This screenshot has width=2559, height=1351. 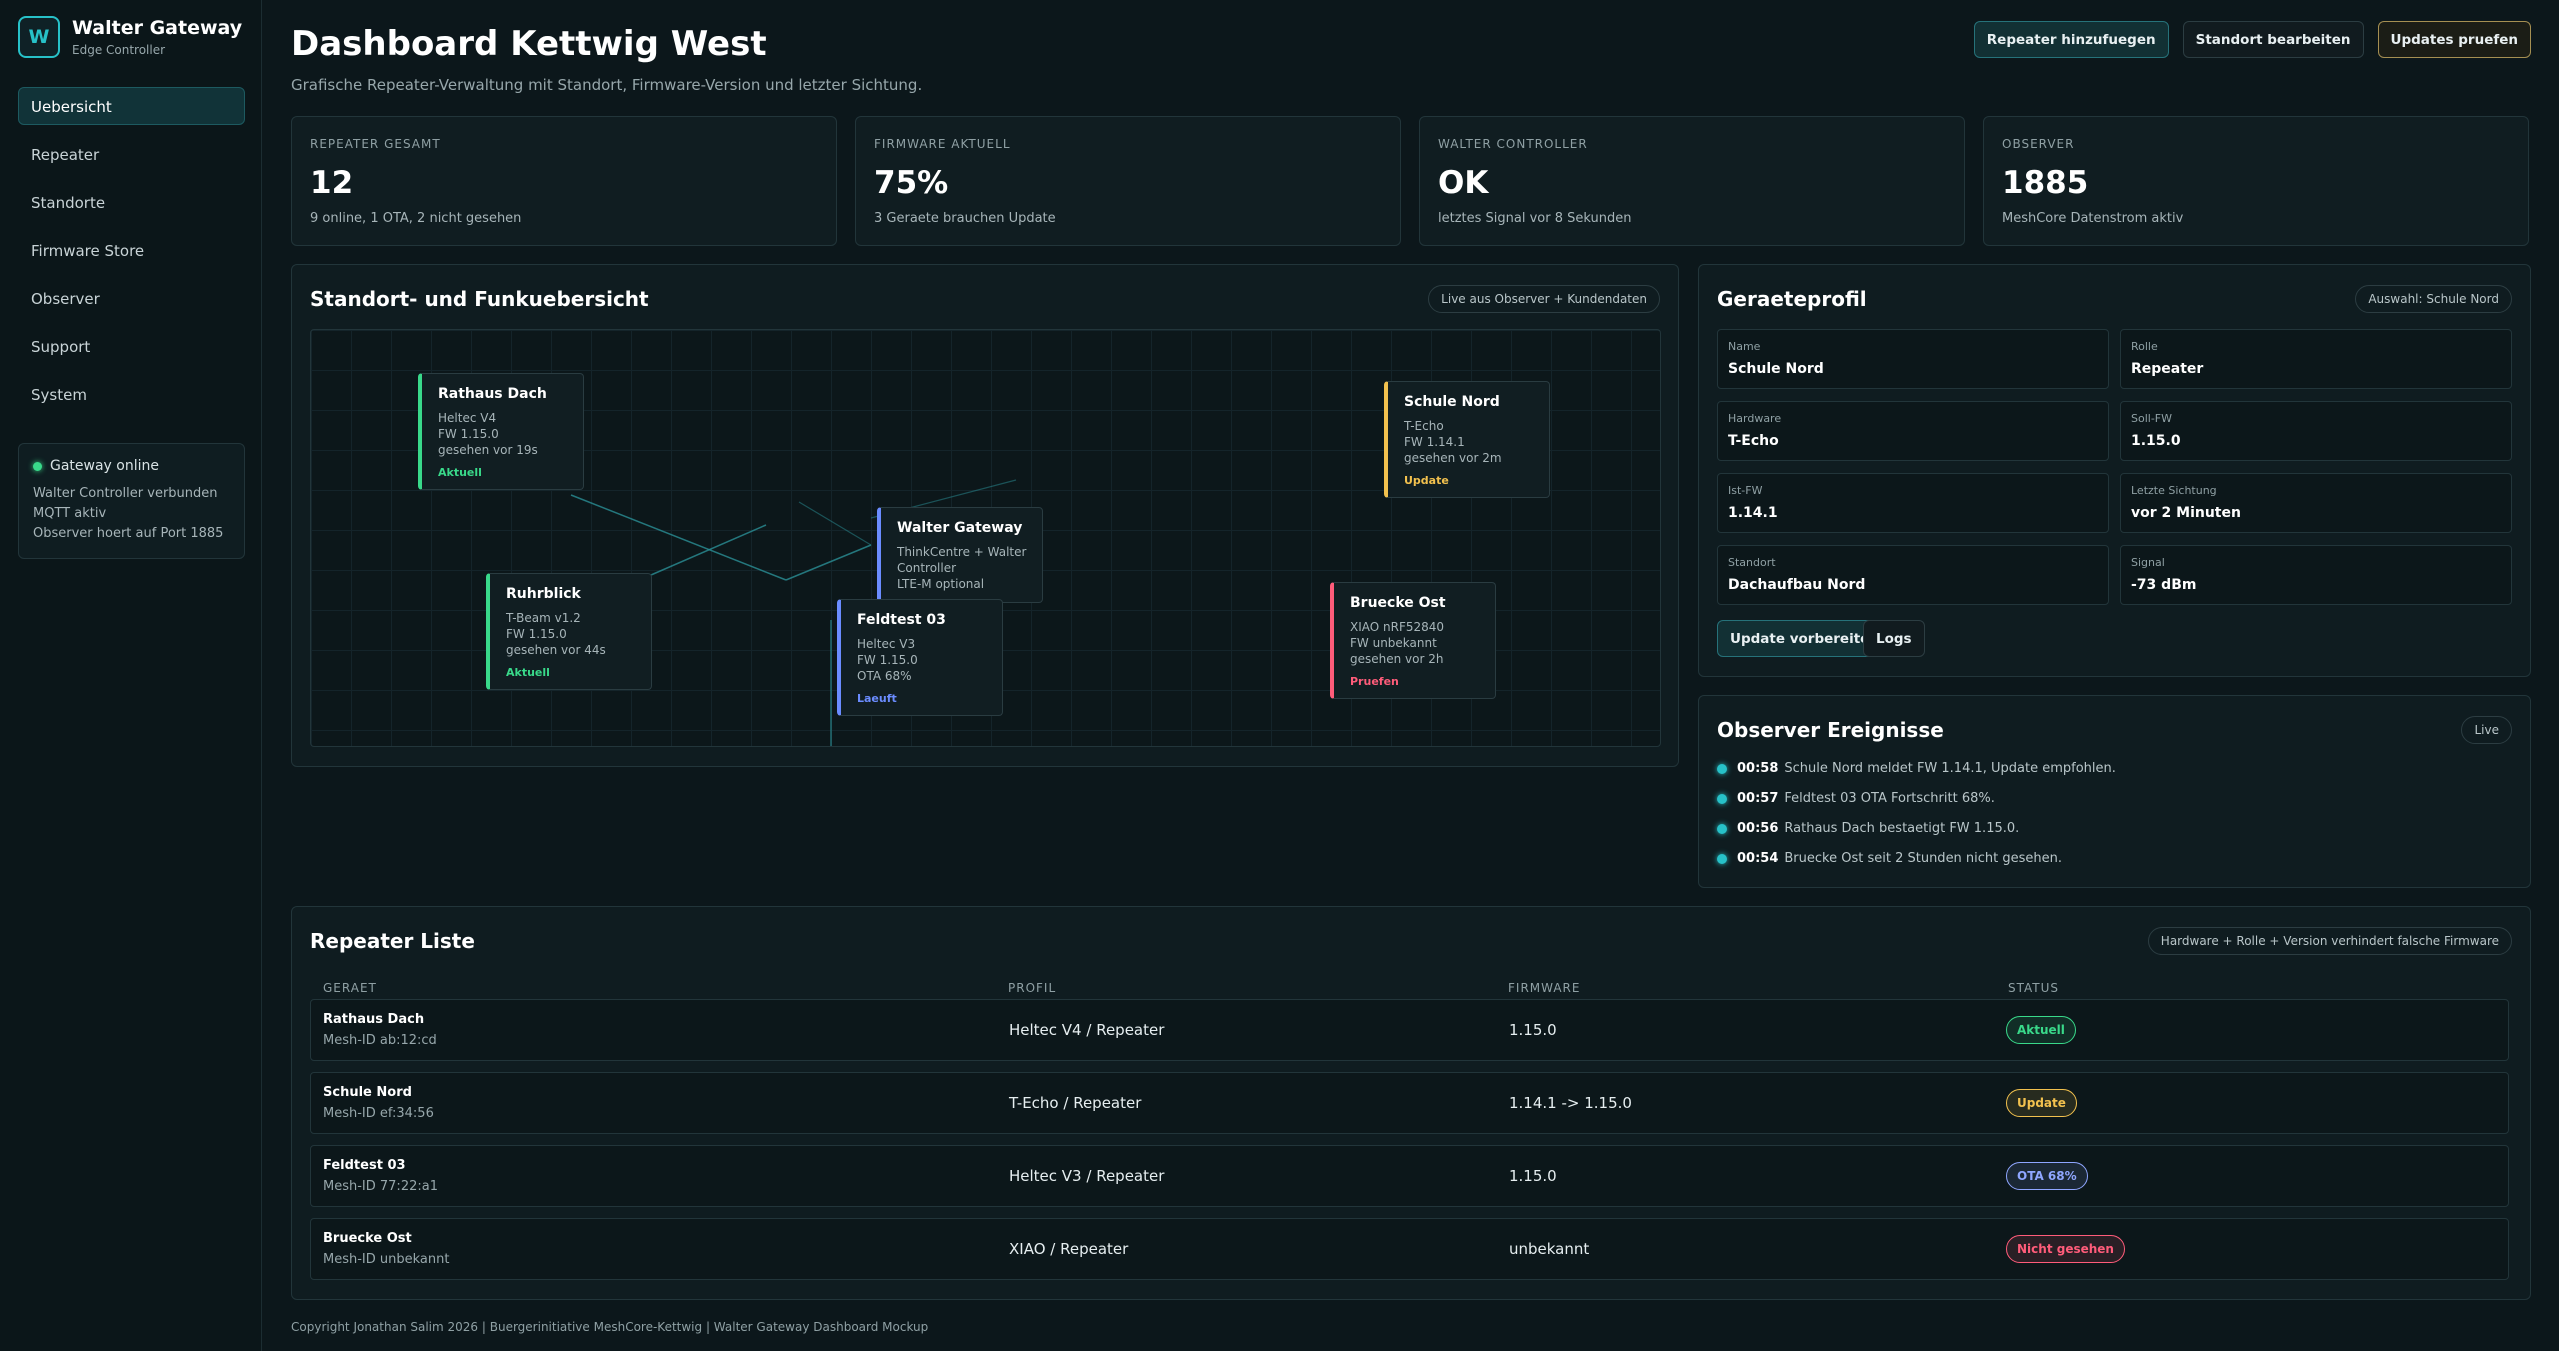 What do you see at coordinates (2041, 1103) in the screenshot?
I see `status-badge: Update` at bounding box center [2041, 1103].